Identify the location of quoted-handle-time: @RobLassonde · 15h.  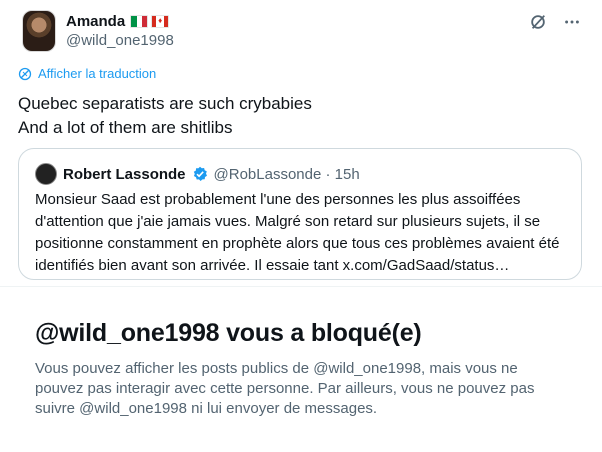
(286, 174).